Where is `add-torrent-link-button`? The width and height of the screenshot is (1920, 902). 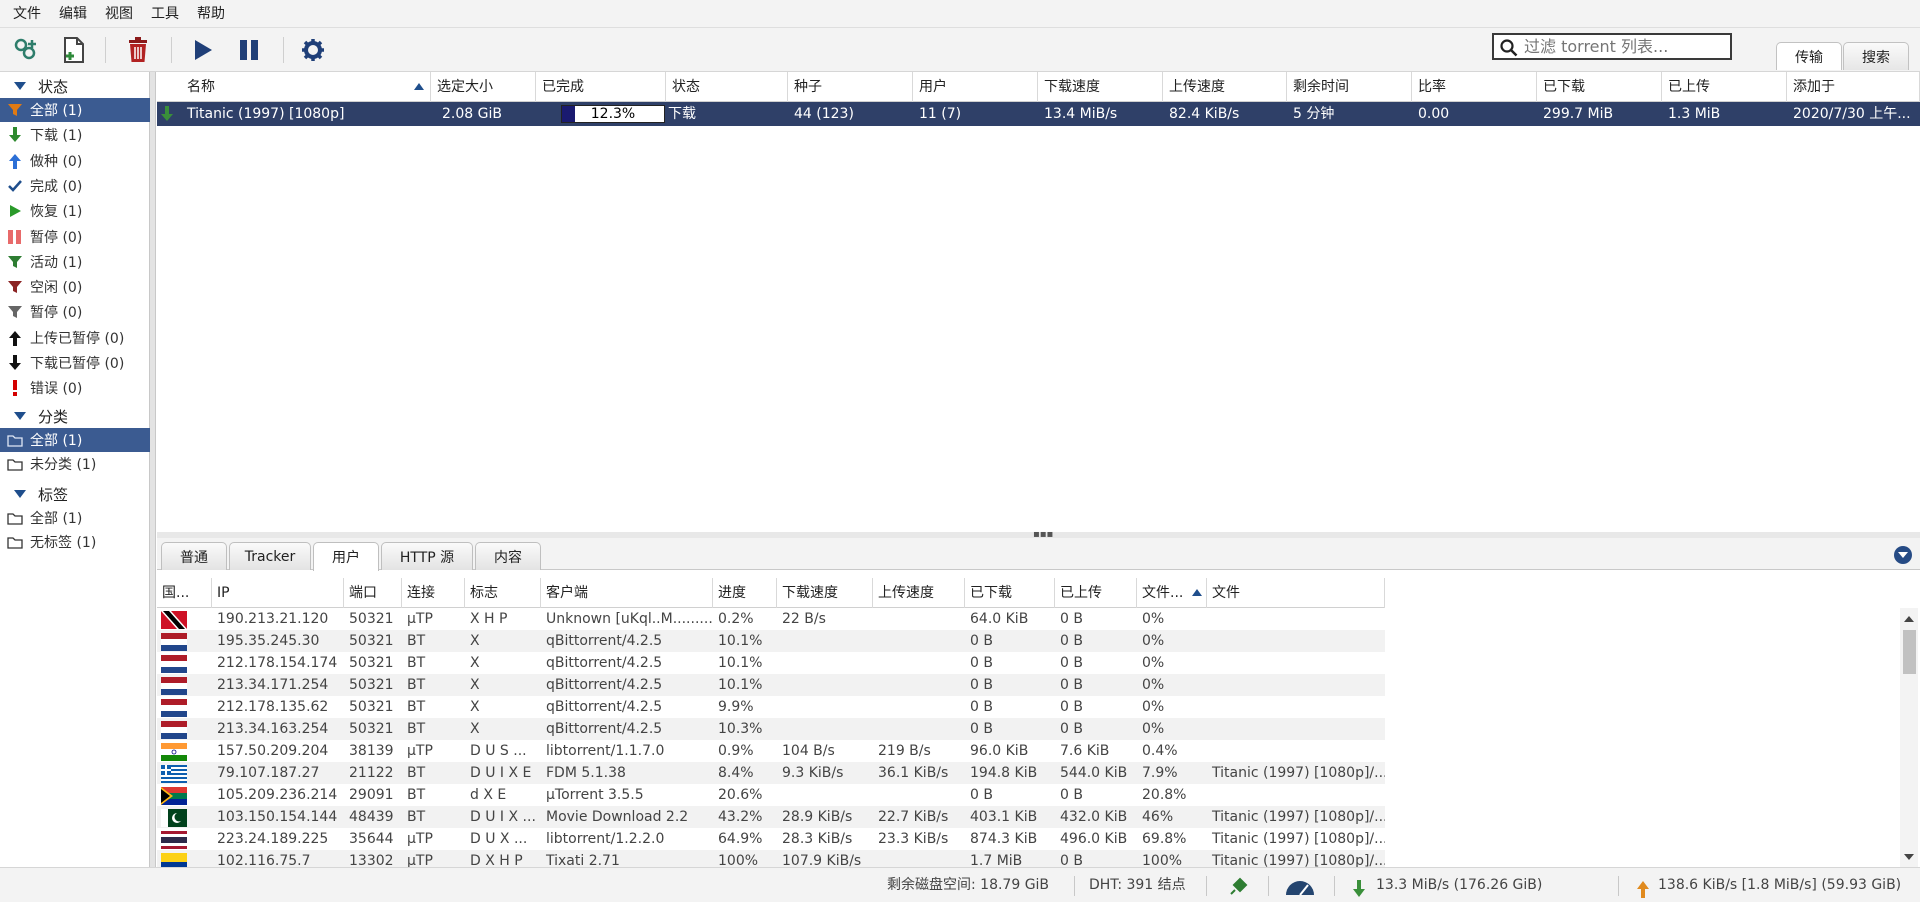
add-torrent-link-button is located at coordinates (26, 50).